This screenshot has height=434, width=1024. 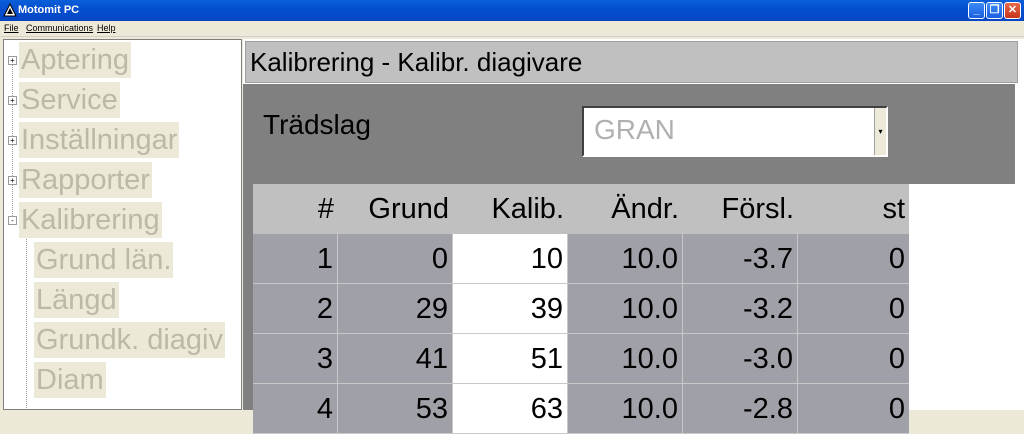 I want to click on column-header: Kalib., so click(x=510, y=209).